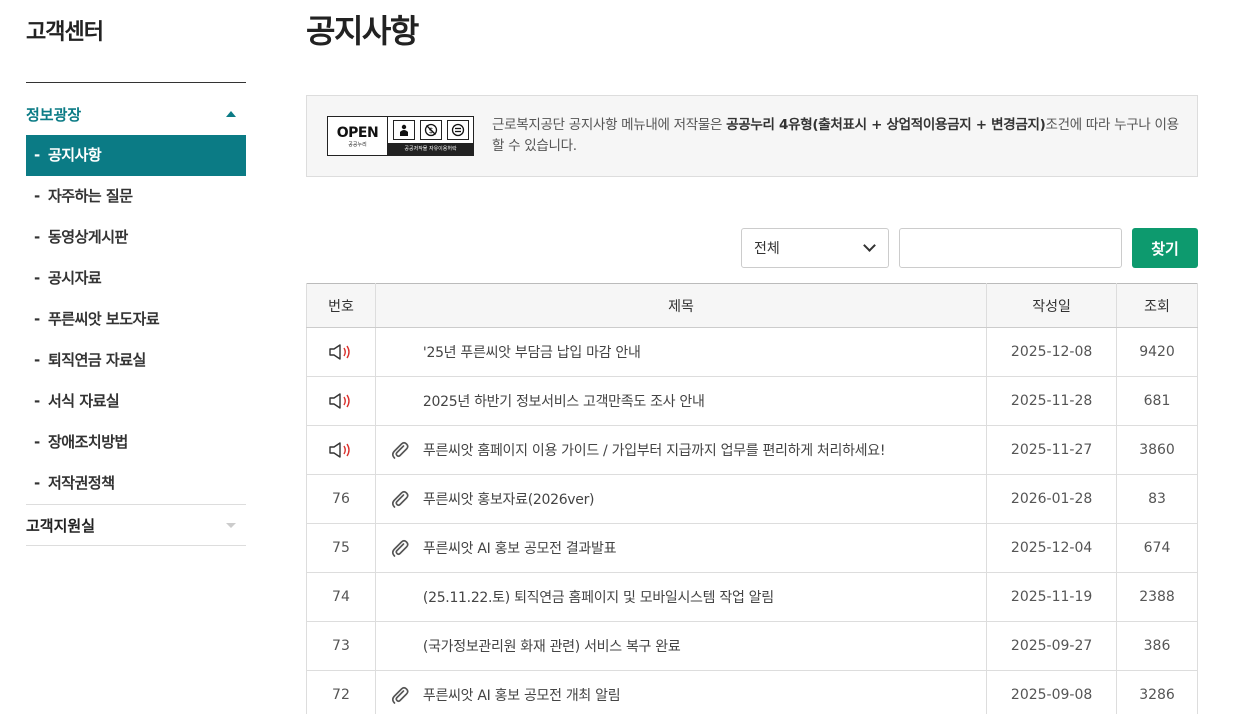  I want to click on sidebar-item: - 동영상게시판, so click(136, 237).